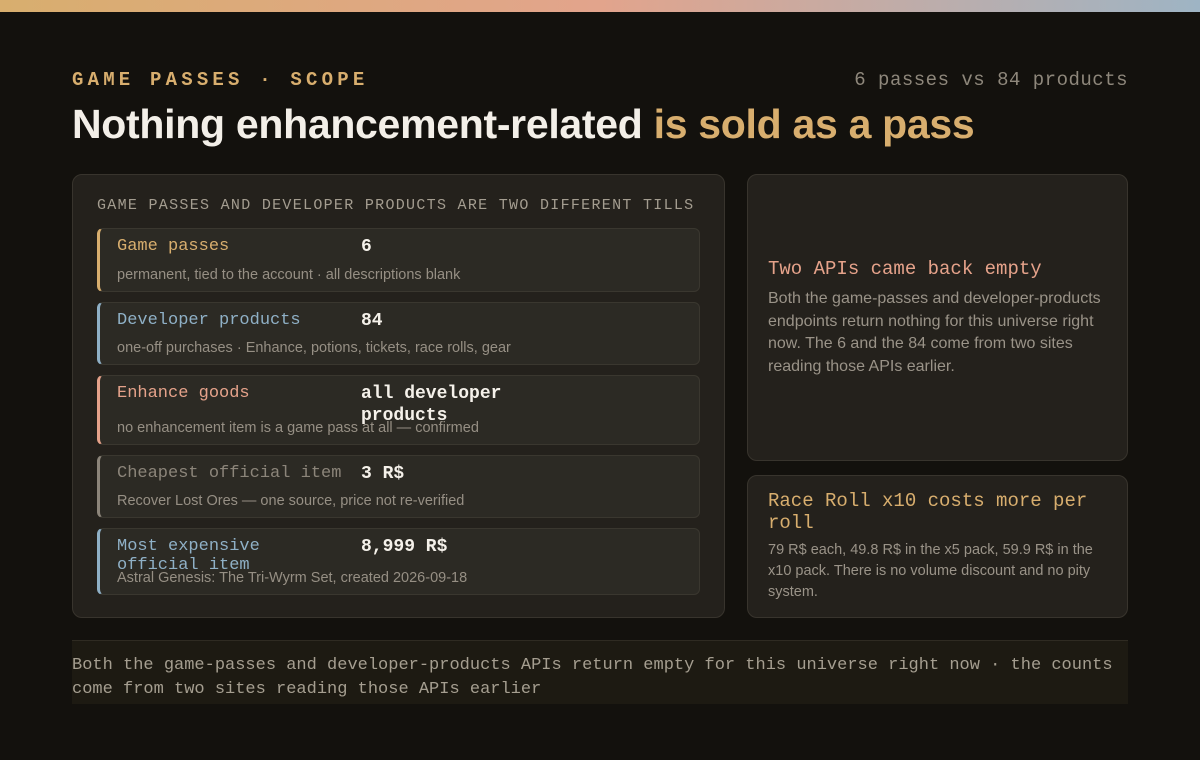 This screenshot has width=1200, height=760. Describe the element at coordinates (372, 321) in the screenshot. I see `row-value: 84` at that location.